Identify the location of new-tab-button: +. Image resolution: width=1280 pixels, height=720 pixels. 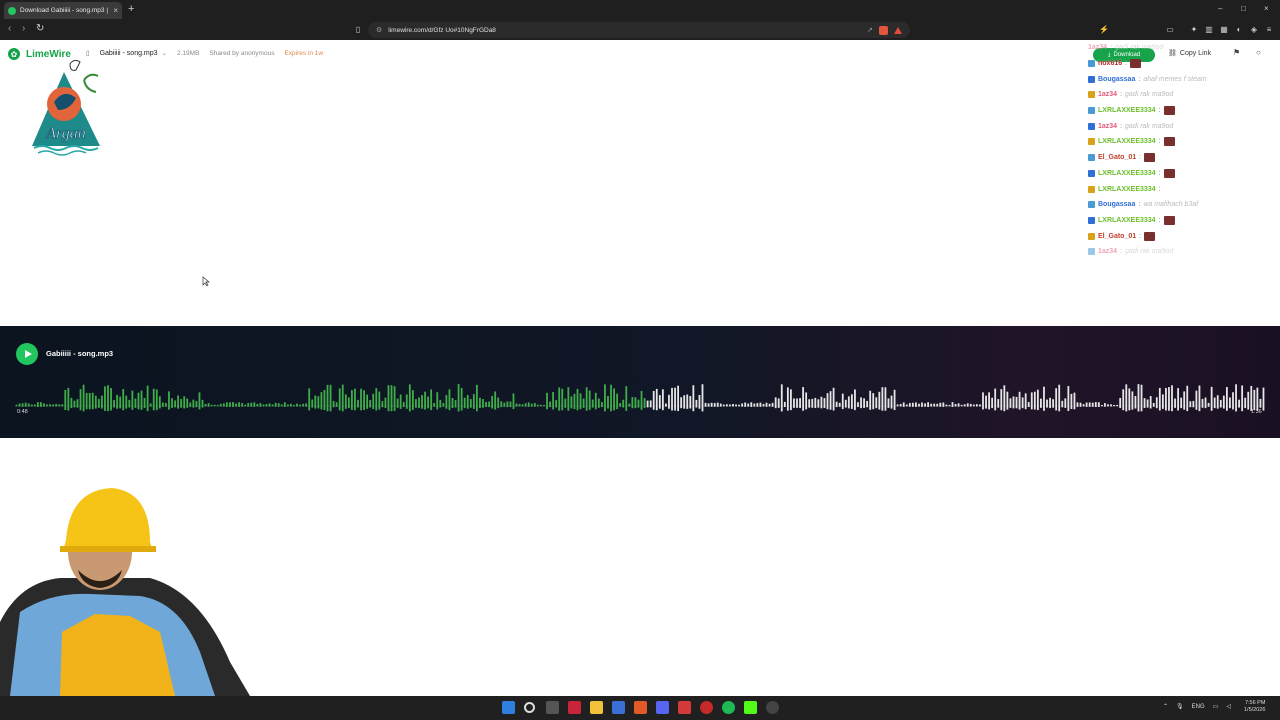
(131, 9).